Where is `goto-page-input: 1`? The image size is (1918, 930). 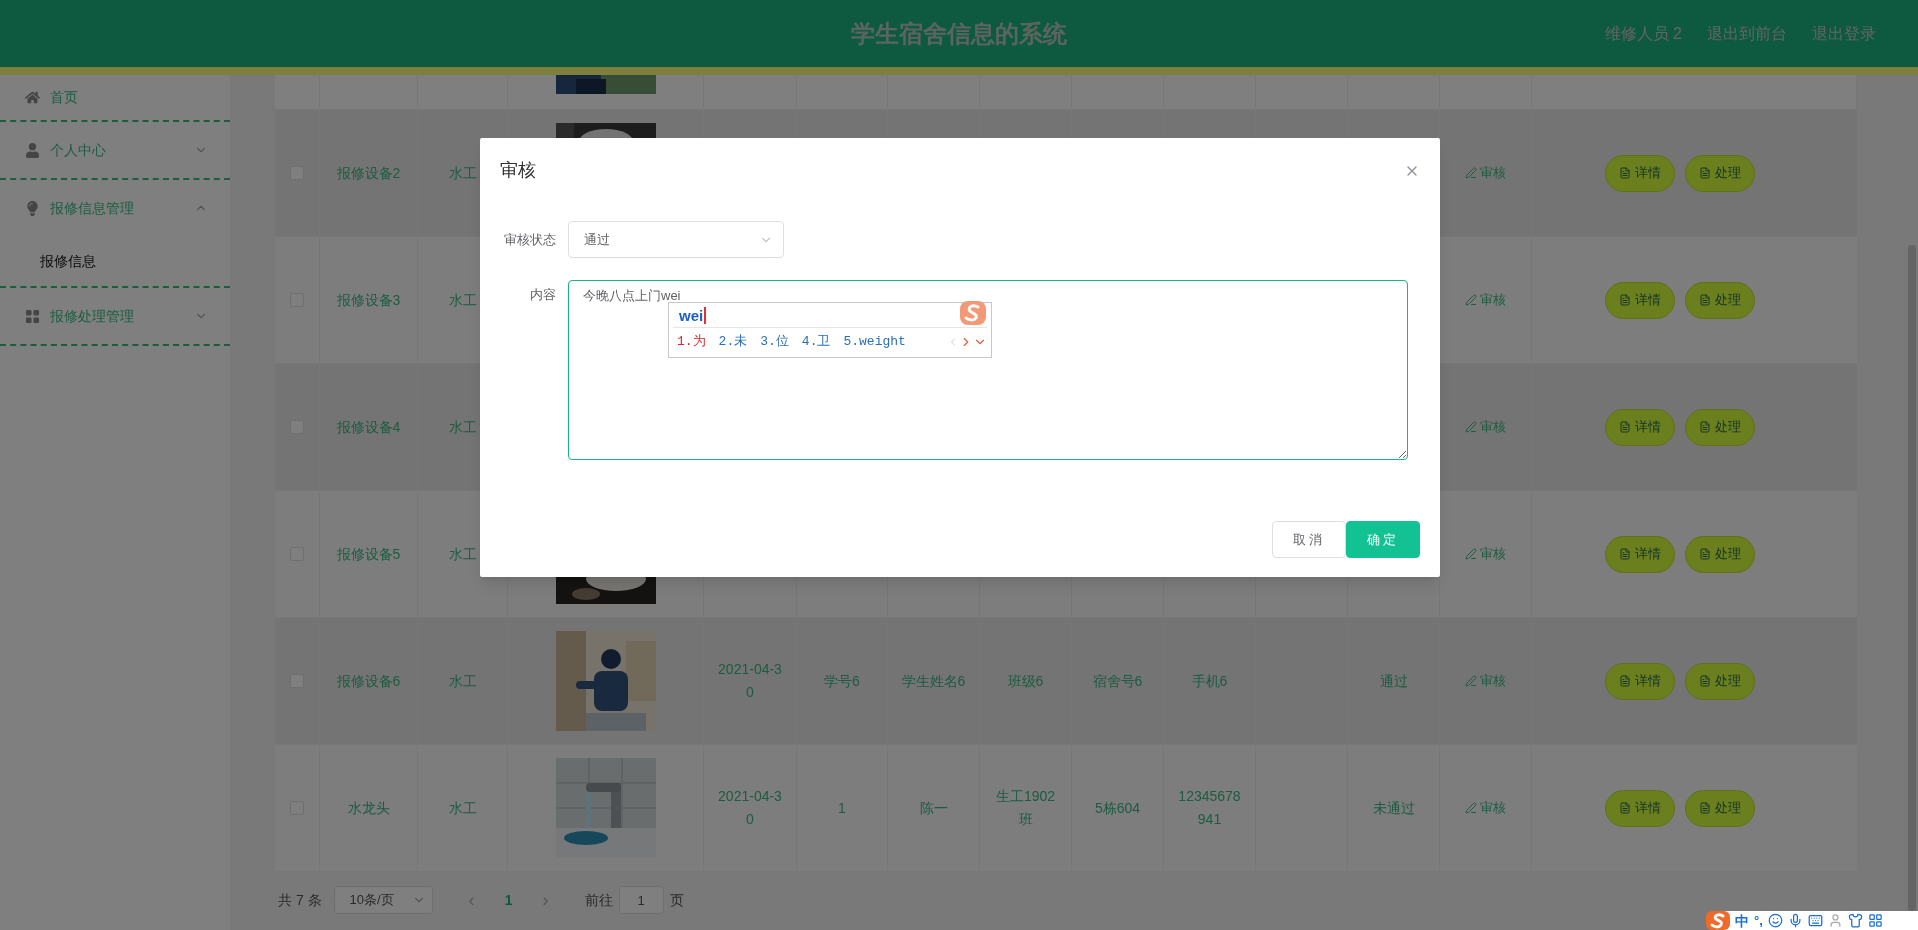
goto-page-input: 1 is located at coordinates (641, 900).